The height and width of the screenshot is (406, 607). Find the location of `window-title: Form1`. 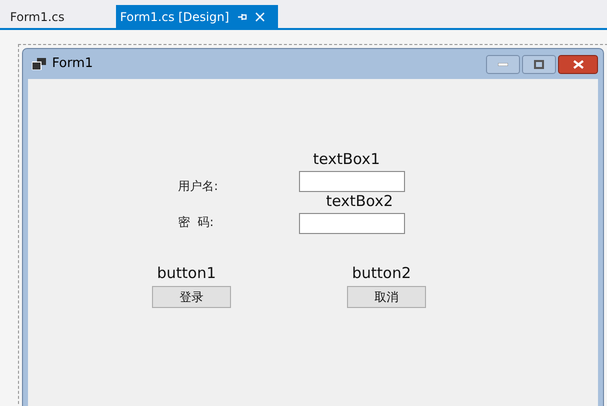

window-title: Form1 is located at coordinates (73, 64).